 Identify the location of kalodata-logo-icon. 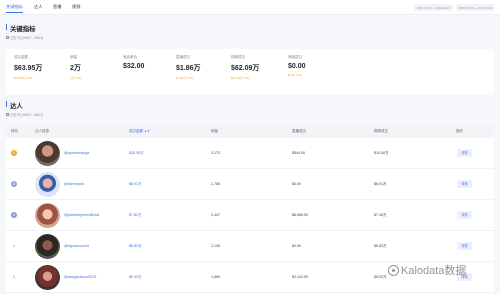
(393, 270).